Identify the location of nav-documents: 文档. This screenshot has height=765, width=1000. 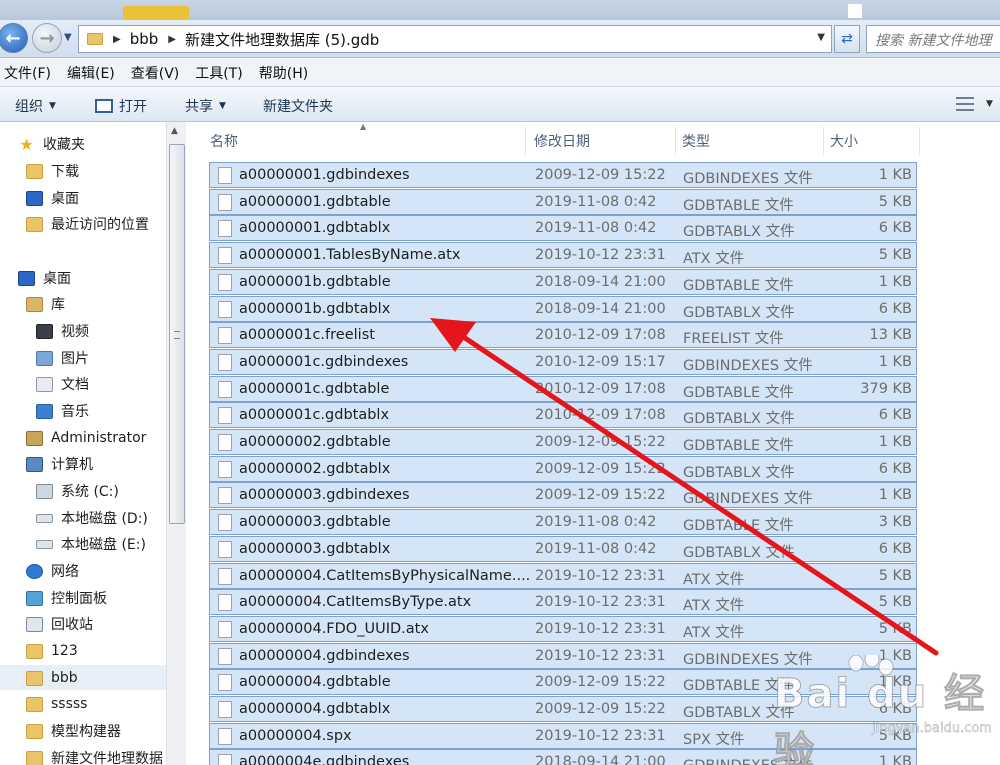
(62, 384).